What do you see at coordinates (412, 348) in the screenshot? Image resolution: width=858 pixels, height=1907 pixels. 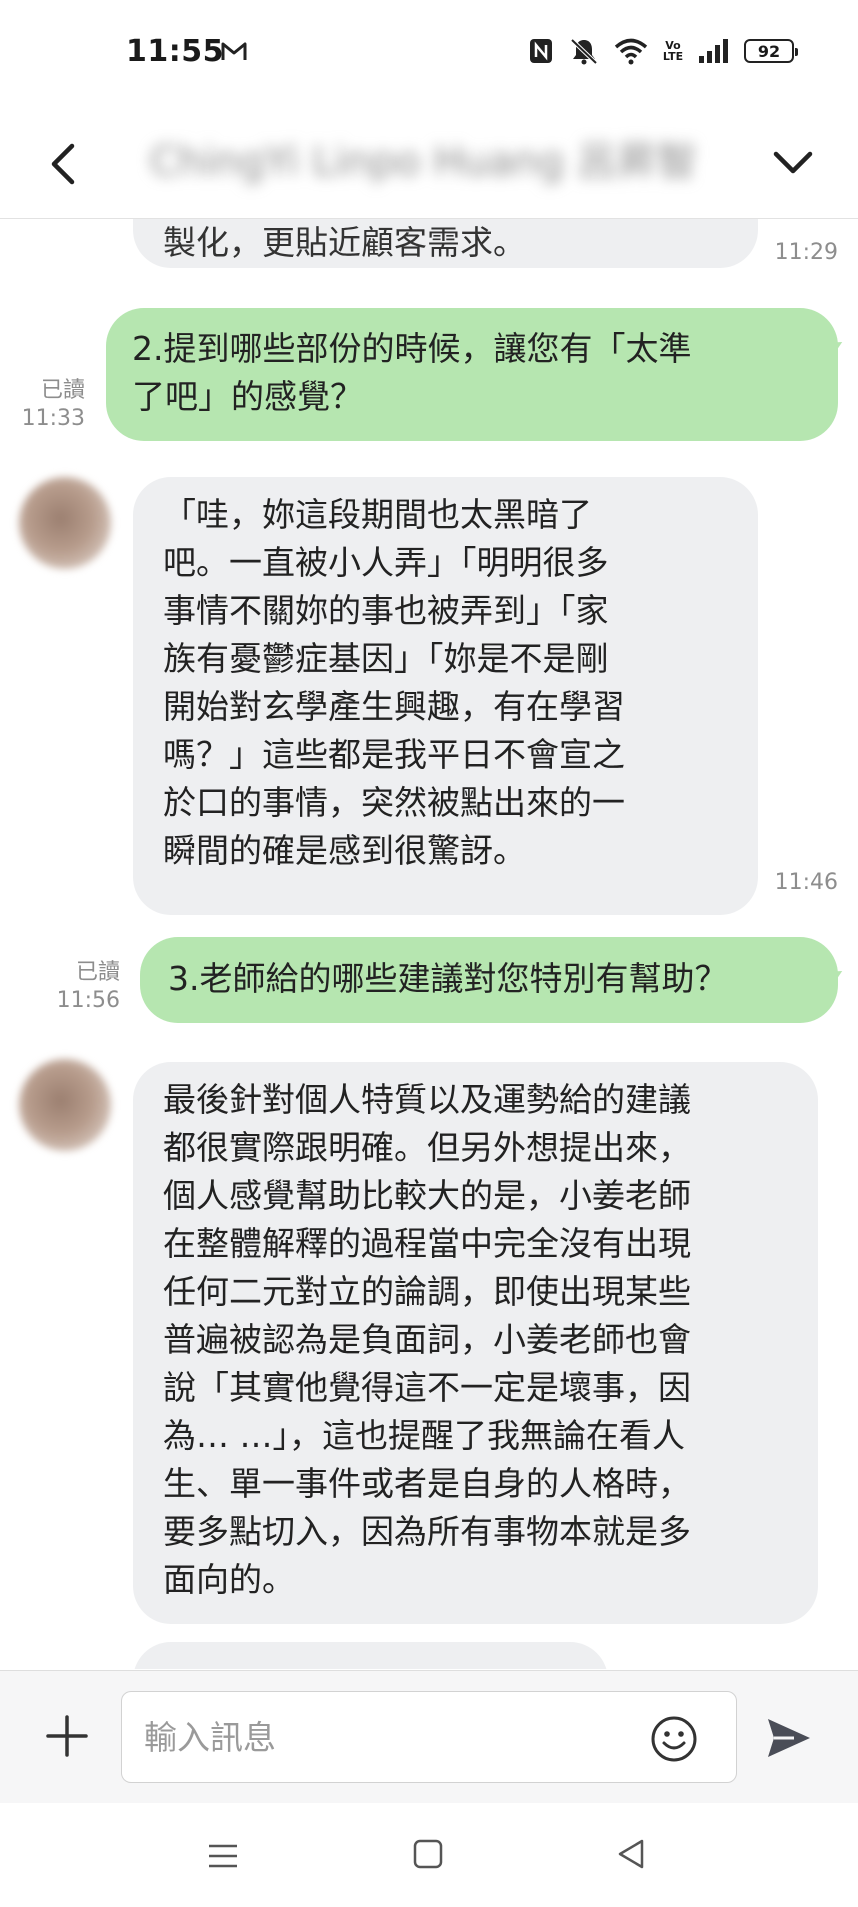 I see `message-line: 2.提到哪些部份的時候，讓您有「太準` at bounding box center [412, 348].